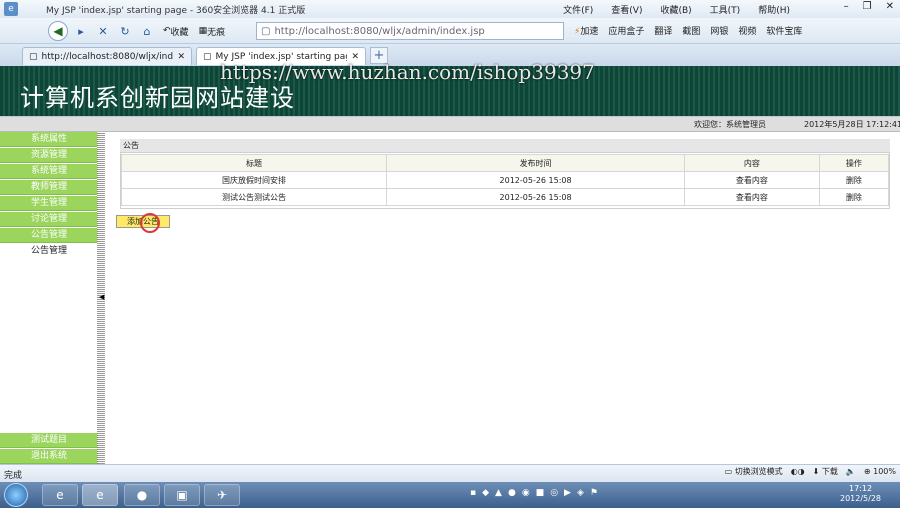  I want to click on toggle-icon: ◐◑, so click(798, 471).